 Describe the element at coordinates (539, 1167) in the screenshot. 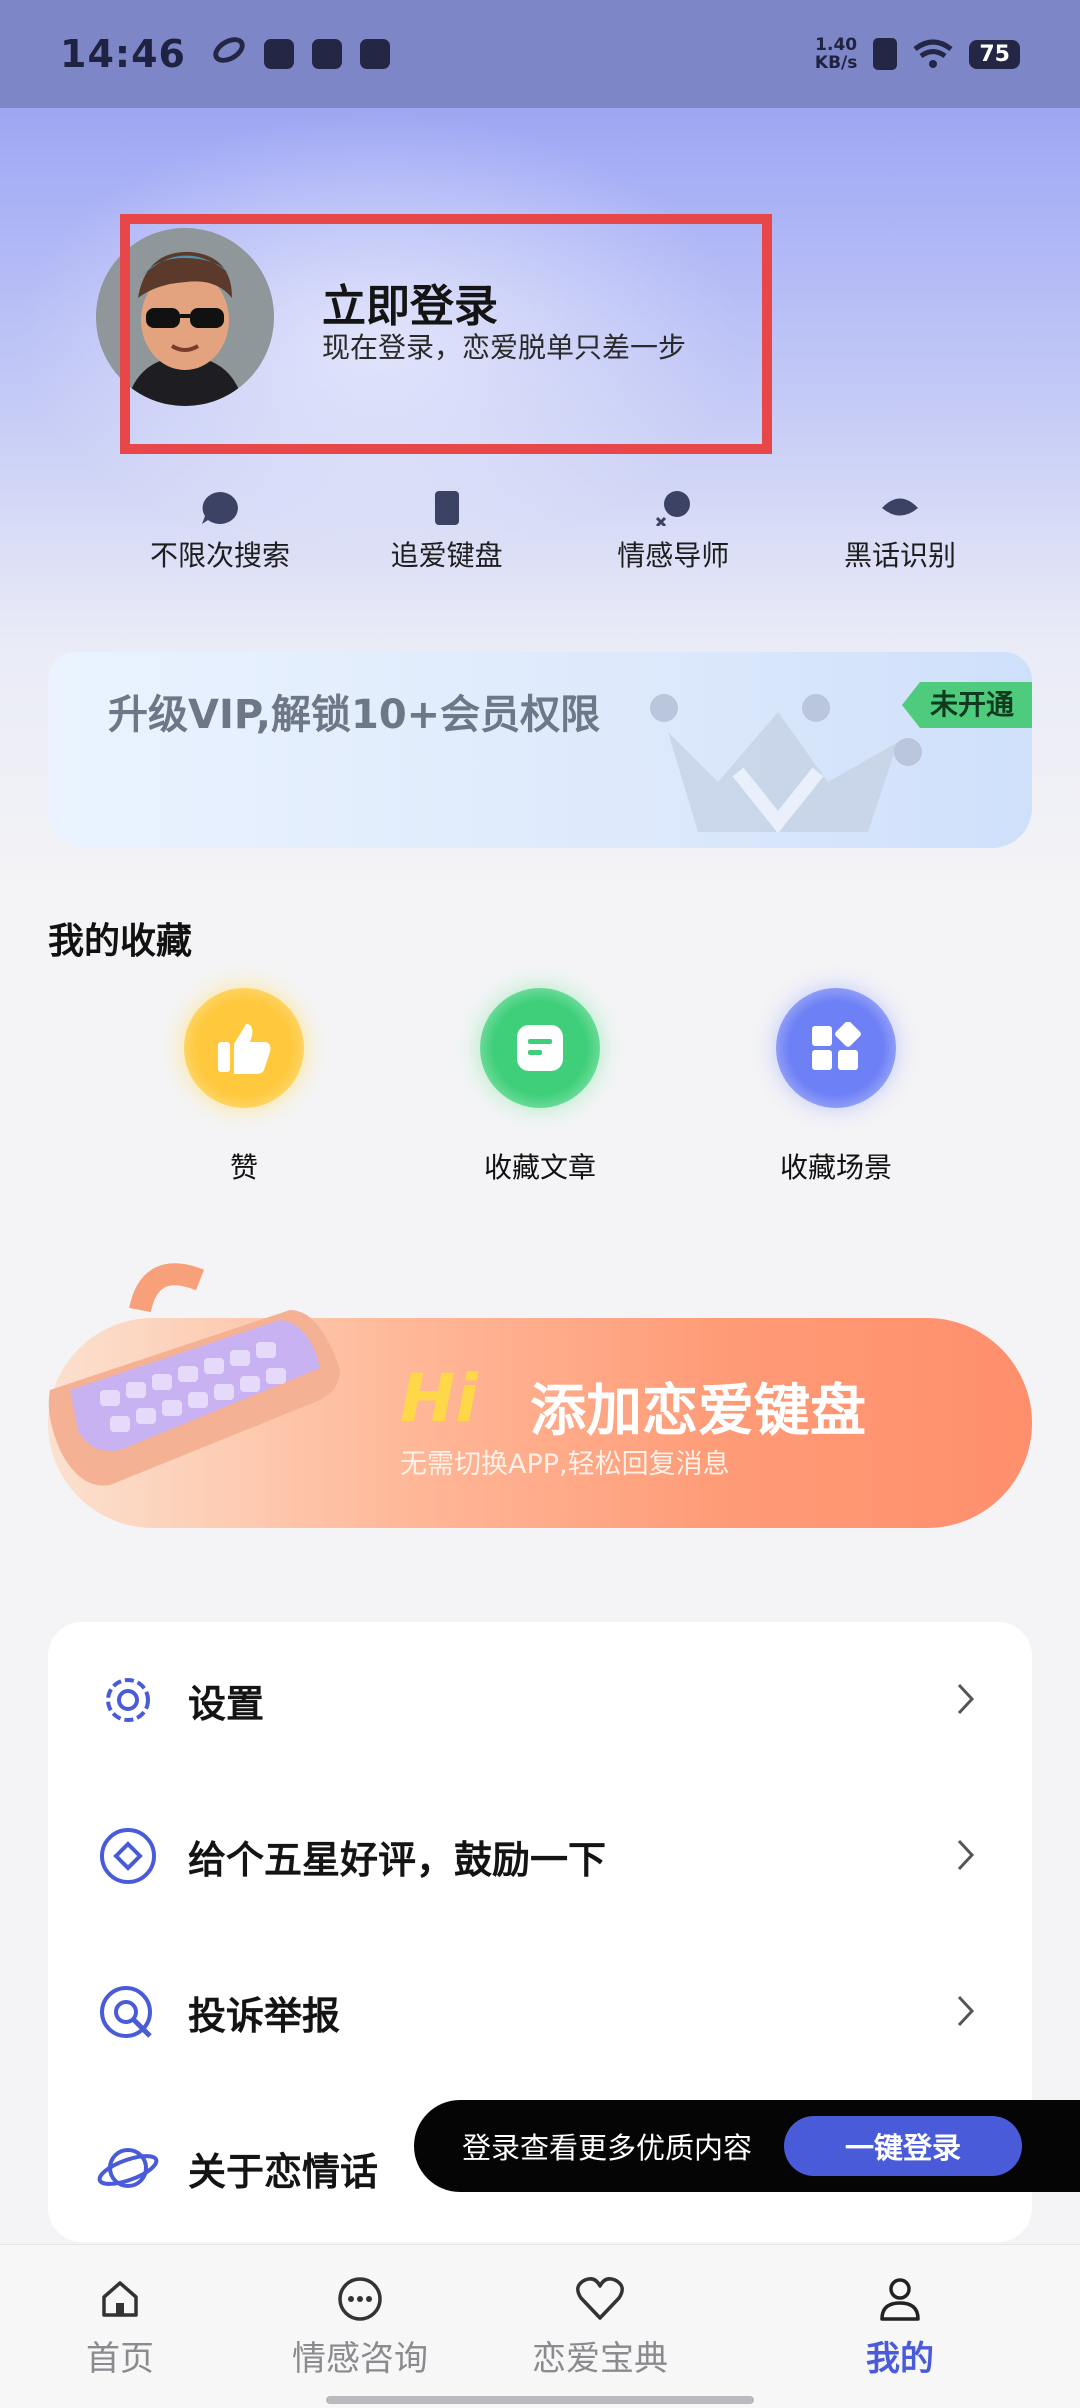

I see `favorite-label: 收藏文章` at that location.